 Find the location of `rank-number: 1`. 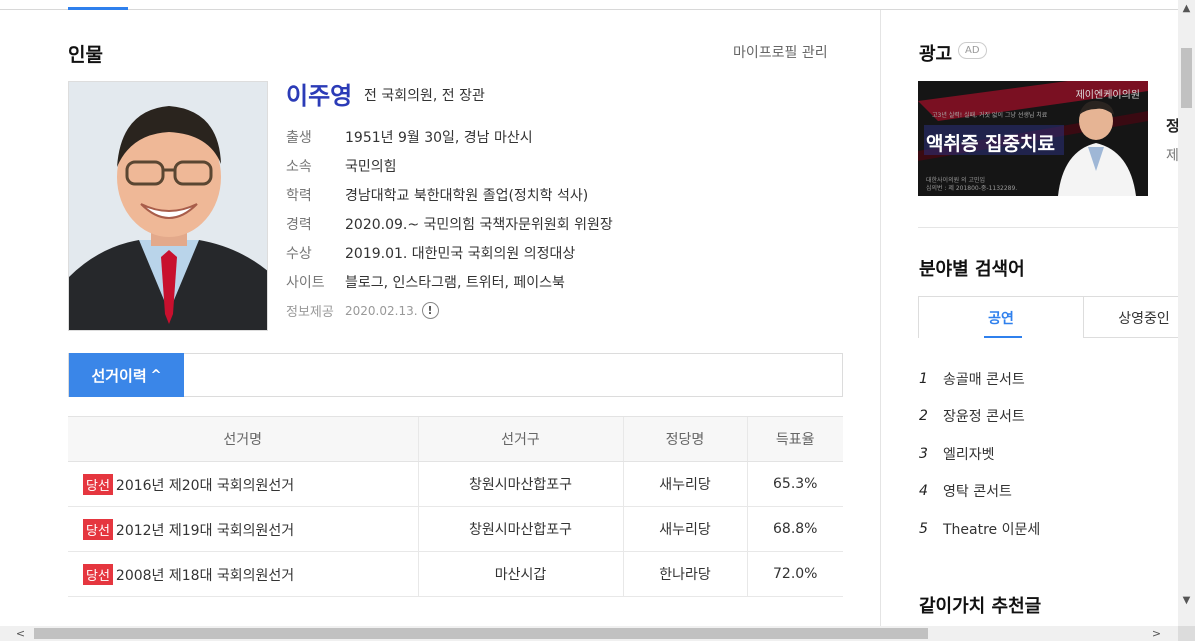

rank-number: 1 is located at coordinates (923, 378).